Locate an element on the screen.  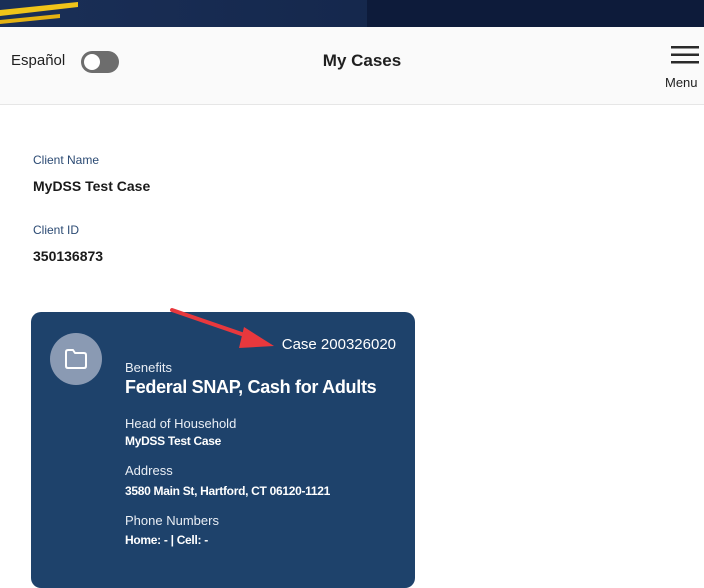
folder-icon is located at coordinates (76, 359).